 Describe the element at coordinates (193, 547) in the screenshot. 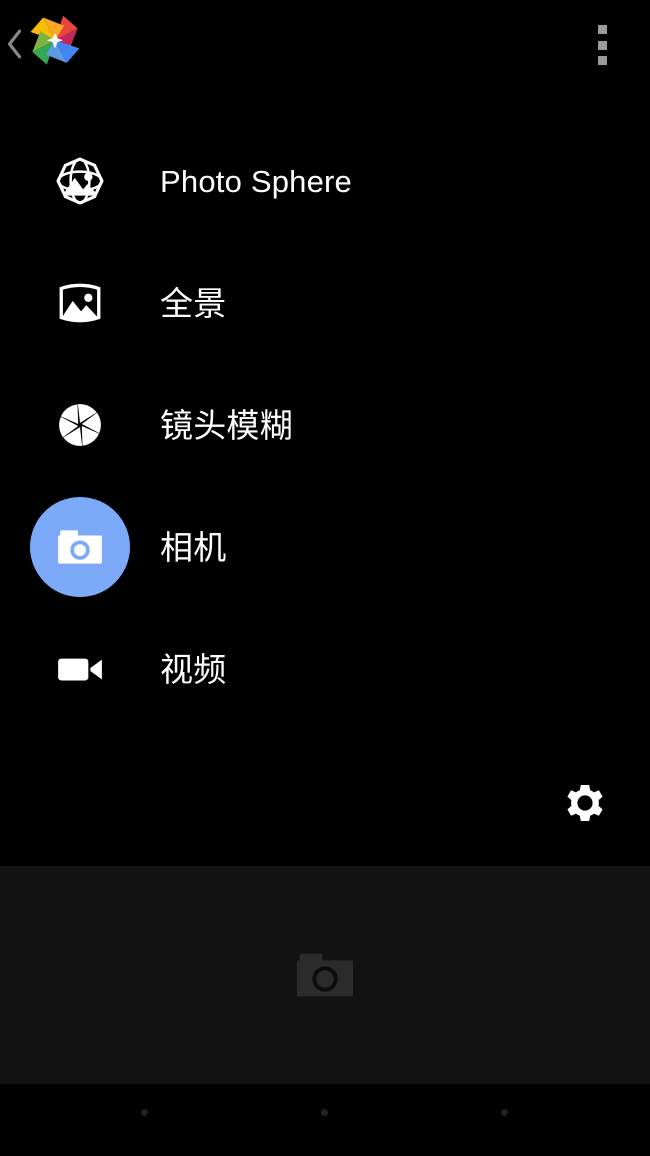

I see `mode-label-camera: 相机` at that location.